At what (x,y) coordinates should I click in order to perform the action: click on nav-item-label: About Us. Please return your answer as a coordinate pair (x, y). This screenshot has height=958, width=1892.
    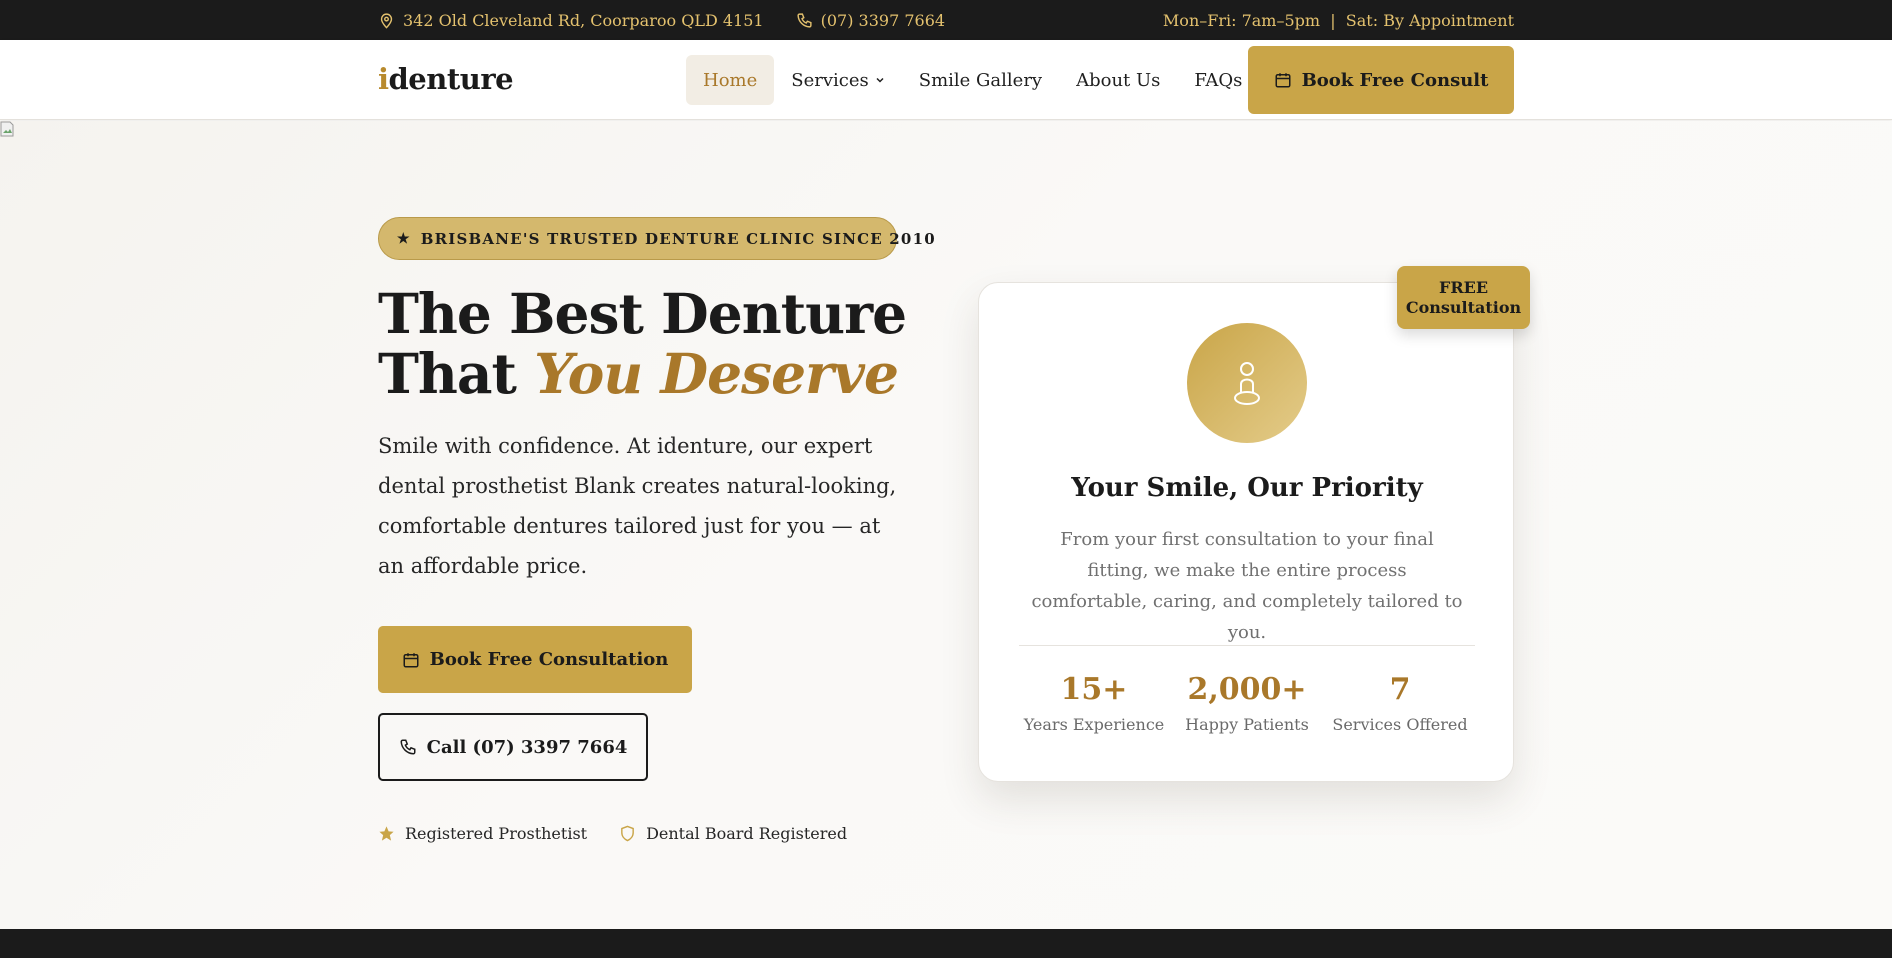
    Looking at the image, I should click on (1118, 80).